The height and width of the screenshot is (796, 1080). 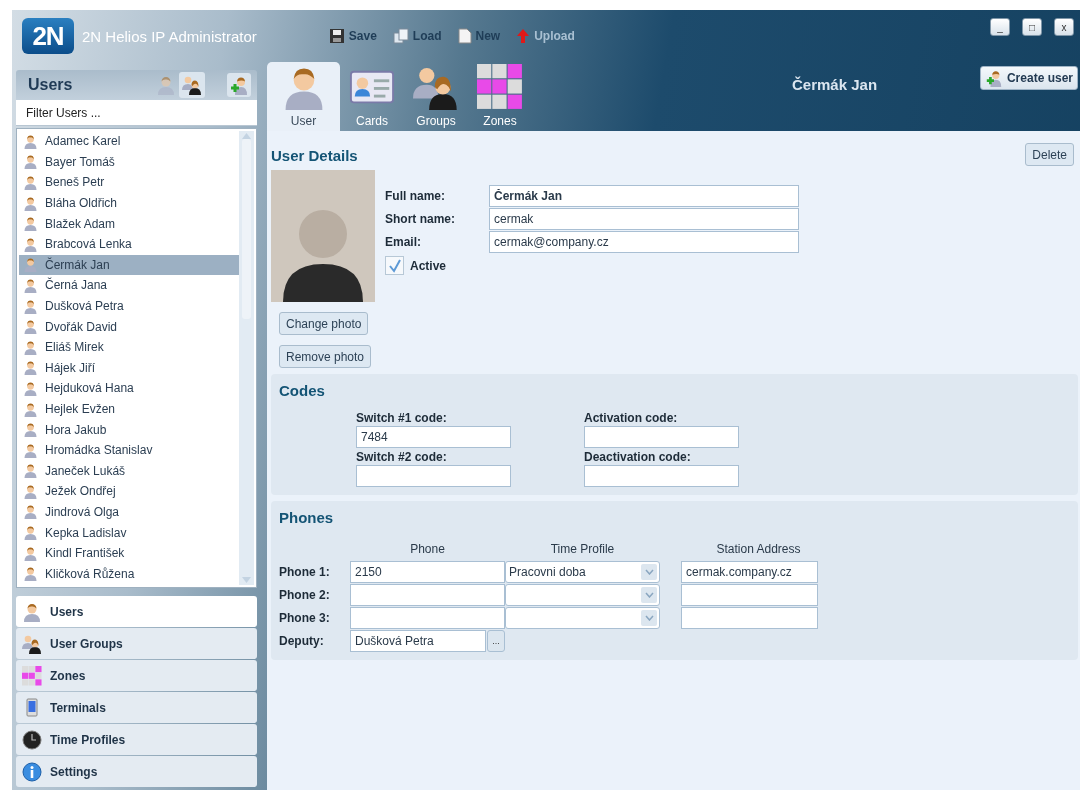 What do you see at coordinates (136, 771) in the screenshot?
I see `nav-item: Settings` at bounding box center [136, 771].